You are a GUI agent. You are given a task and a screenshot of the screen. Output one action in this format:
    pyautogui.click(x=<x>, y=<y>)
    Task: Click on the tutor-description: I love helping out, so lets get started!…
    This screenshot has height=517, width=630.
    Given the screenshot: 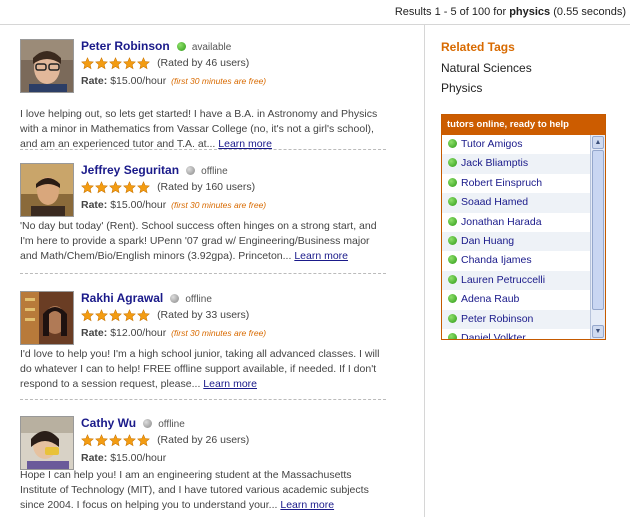 What is the action you would take?
    pyautogui.click(x=203, y=129)
    